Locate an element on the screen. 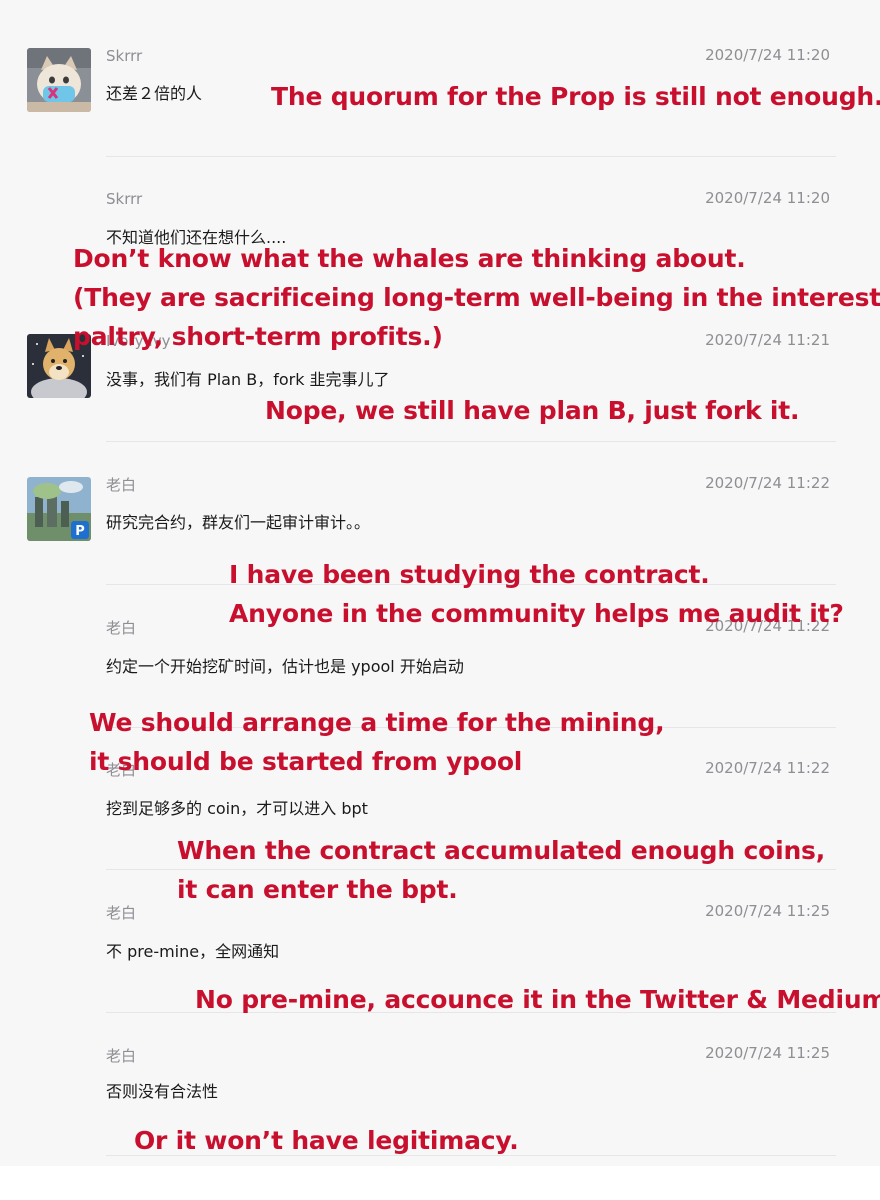  message-text: 研究完合约，群友们一起审计审计。。 is located at coordinates (238, 522).